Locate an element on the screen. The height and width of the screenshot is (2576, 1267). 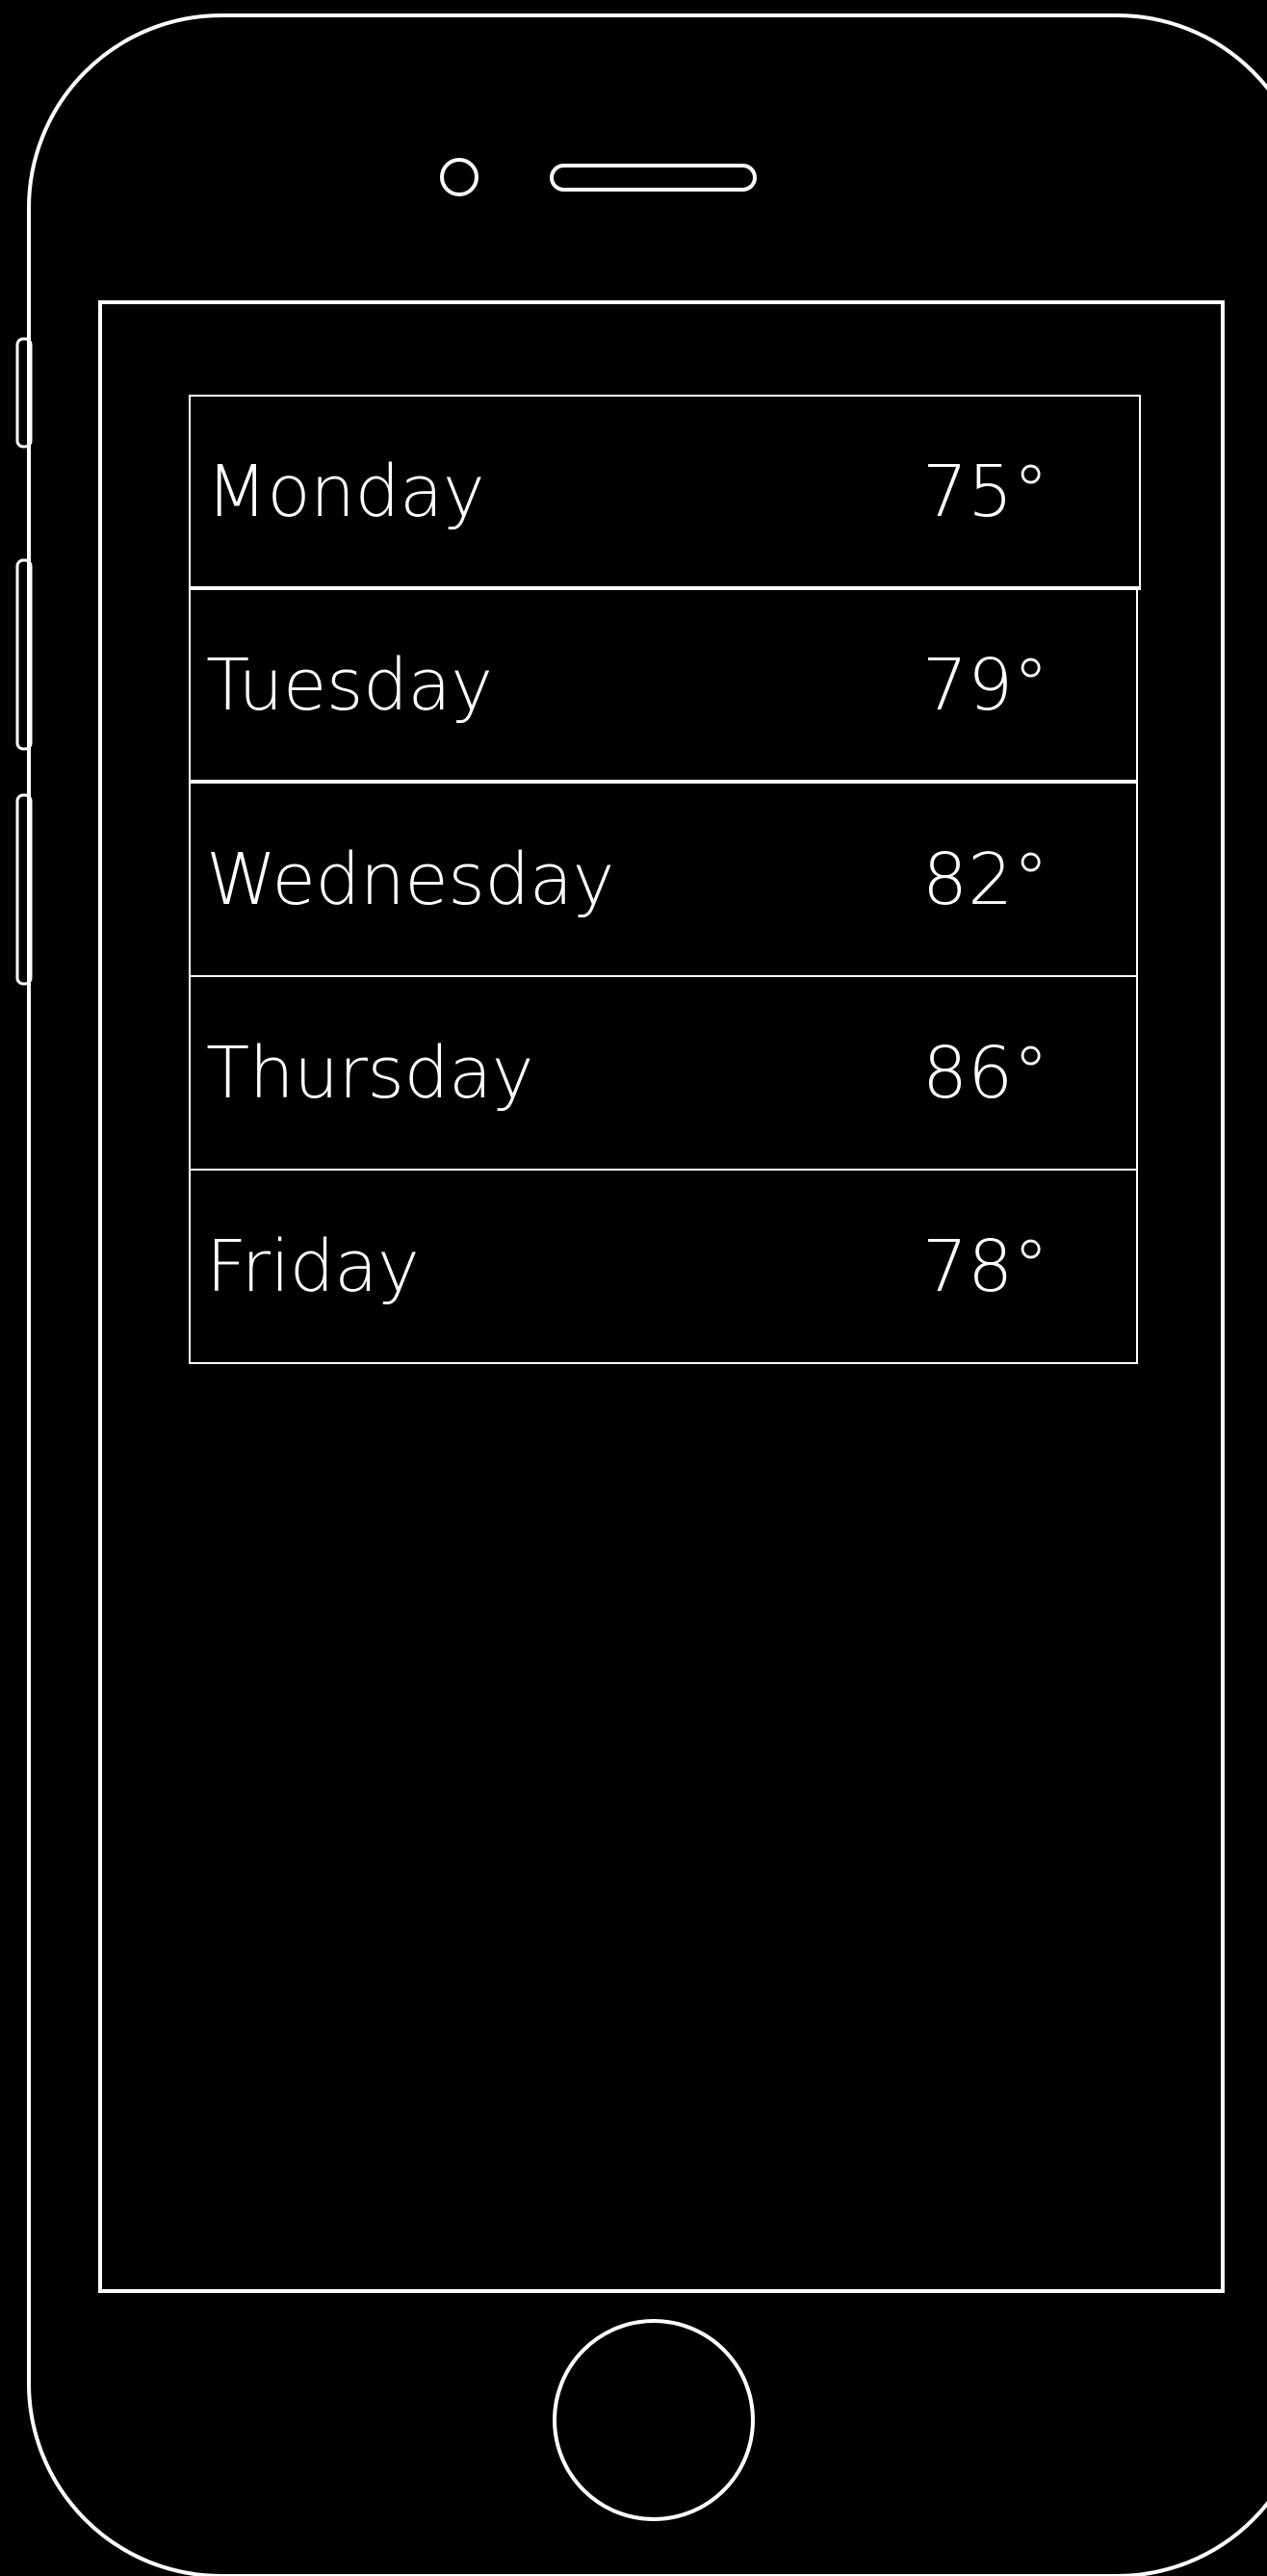
list-item: Tuesday 79° is located at coordinates (663, 686).